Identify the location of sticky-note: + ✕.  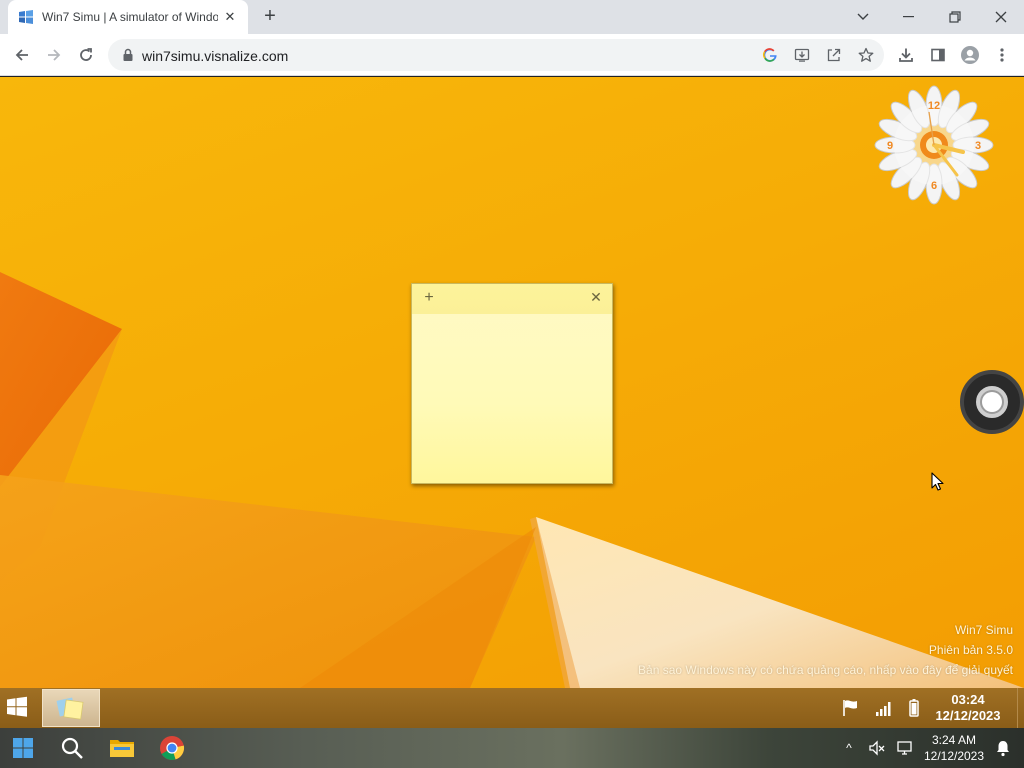
(512, 383).